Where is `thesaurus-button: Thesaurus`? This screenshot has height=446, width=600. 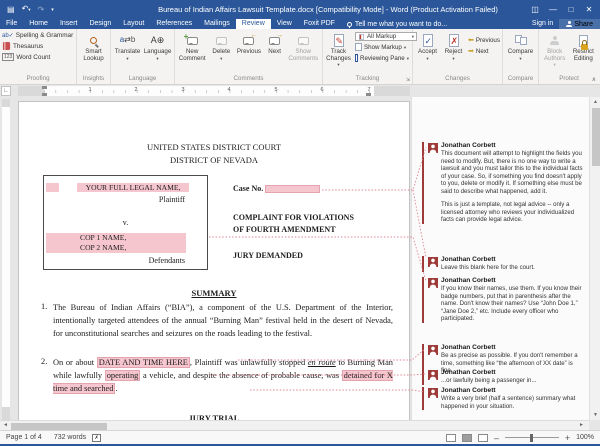 thesaurus-button: Thesaurus is located at coordinates (38, 46).